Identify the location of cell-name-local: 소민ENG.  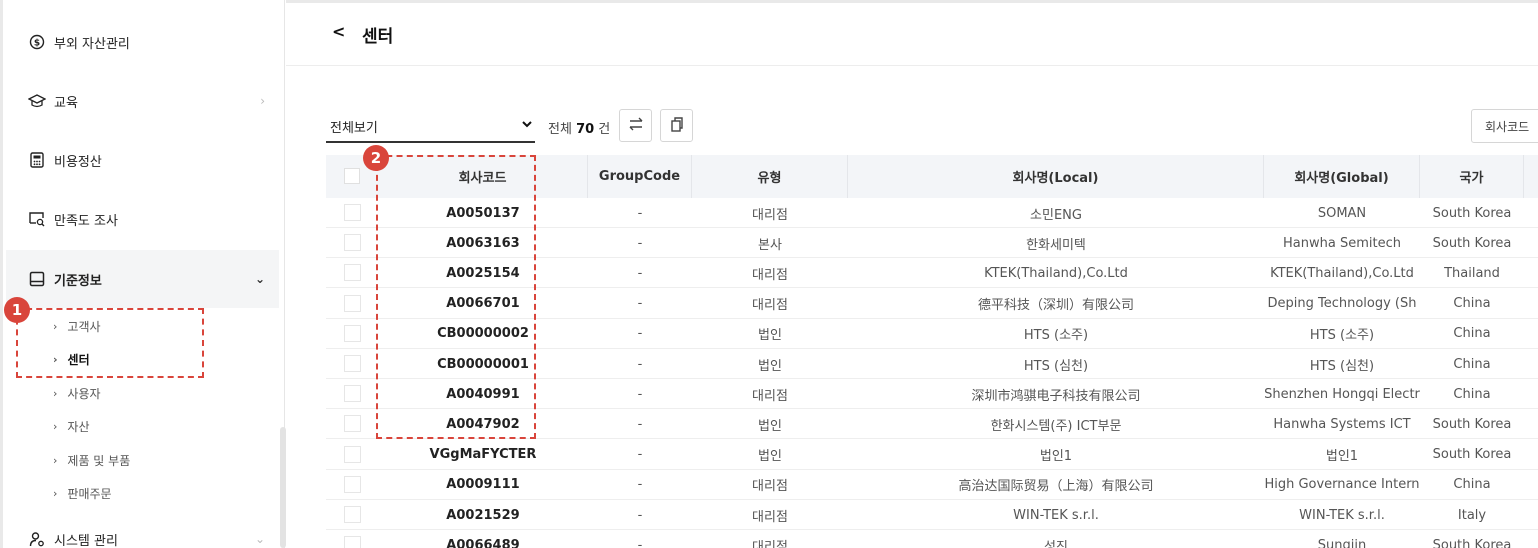
(1056, 215).